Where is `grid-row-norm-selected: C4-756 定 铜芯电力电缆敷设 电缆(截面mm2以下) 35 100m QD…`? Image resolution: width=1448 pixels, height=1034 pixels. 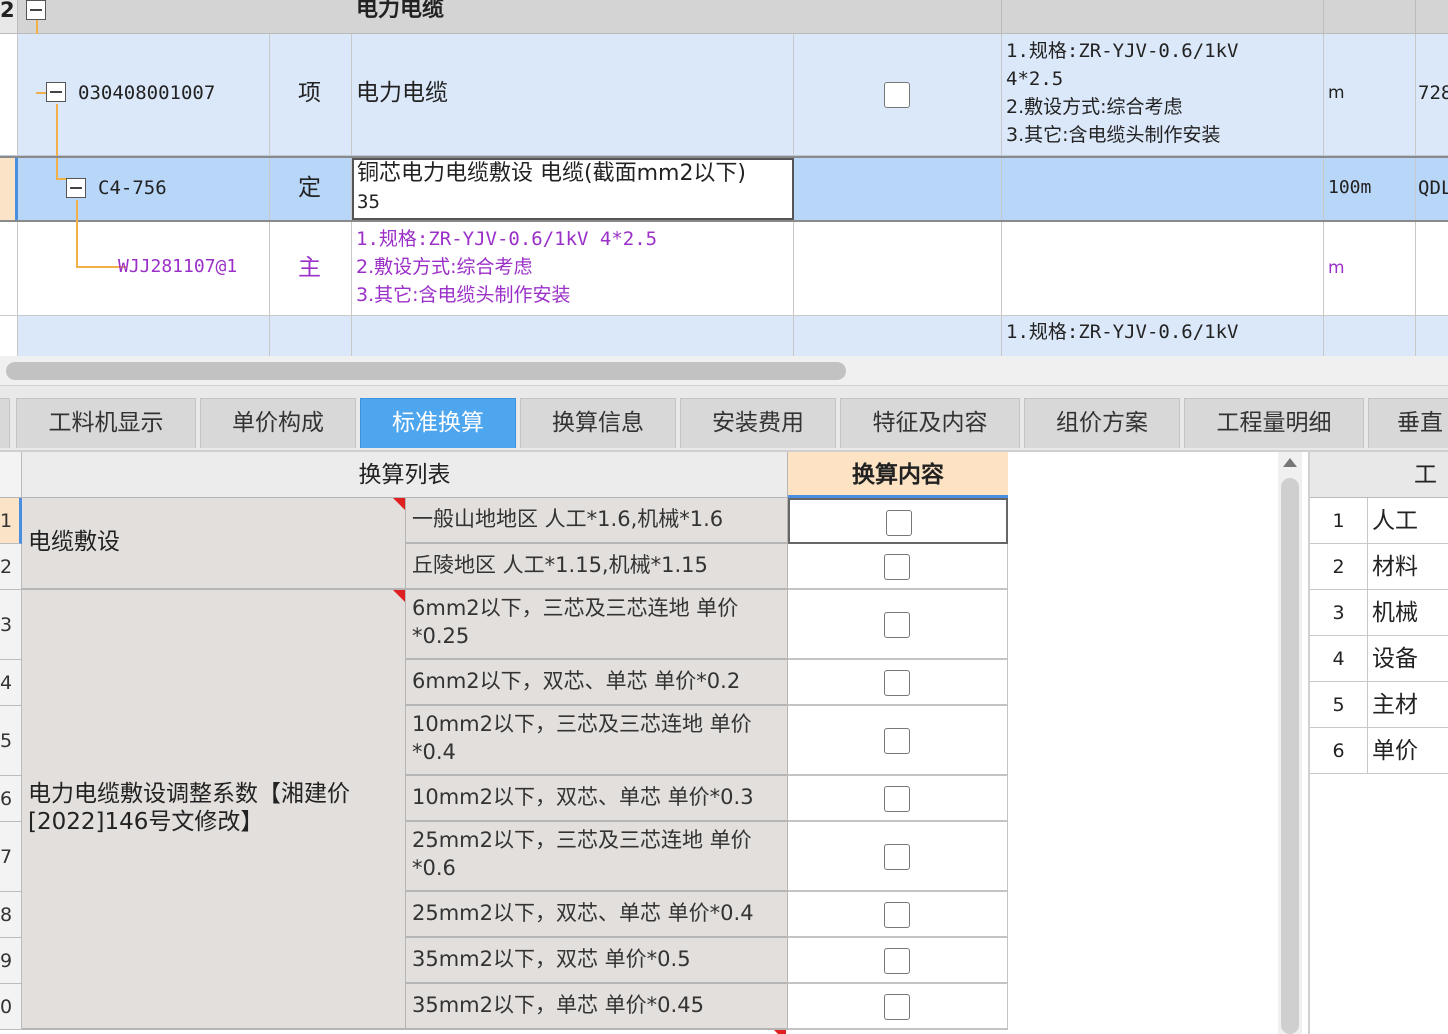 grid-row-norm-selected: C4-756 定 铜芯电力电缆敷设 电缆(截面mm2以下) 35 100m QD… is located at coordinates (724, 190).